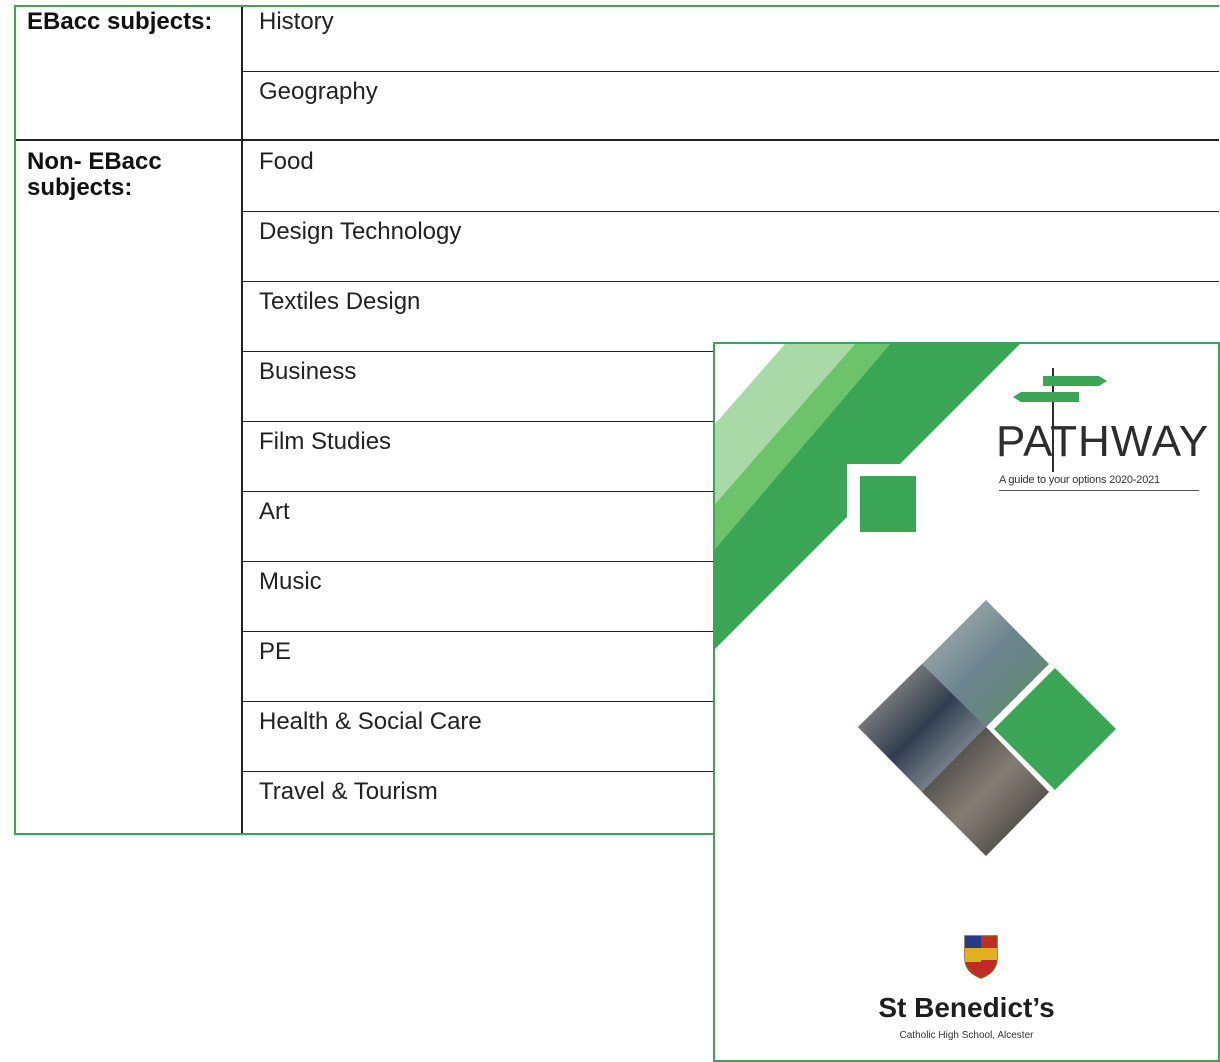 Image resolution: width=1220 pixels, height=1062 pixels. Describe the element at coordinates (966, 1007) in the screenshot. I see `school-name: St Benedict’s` at that location.